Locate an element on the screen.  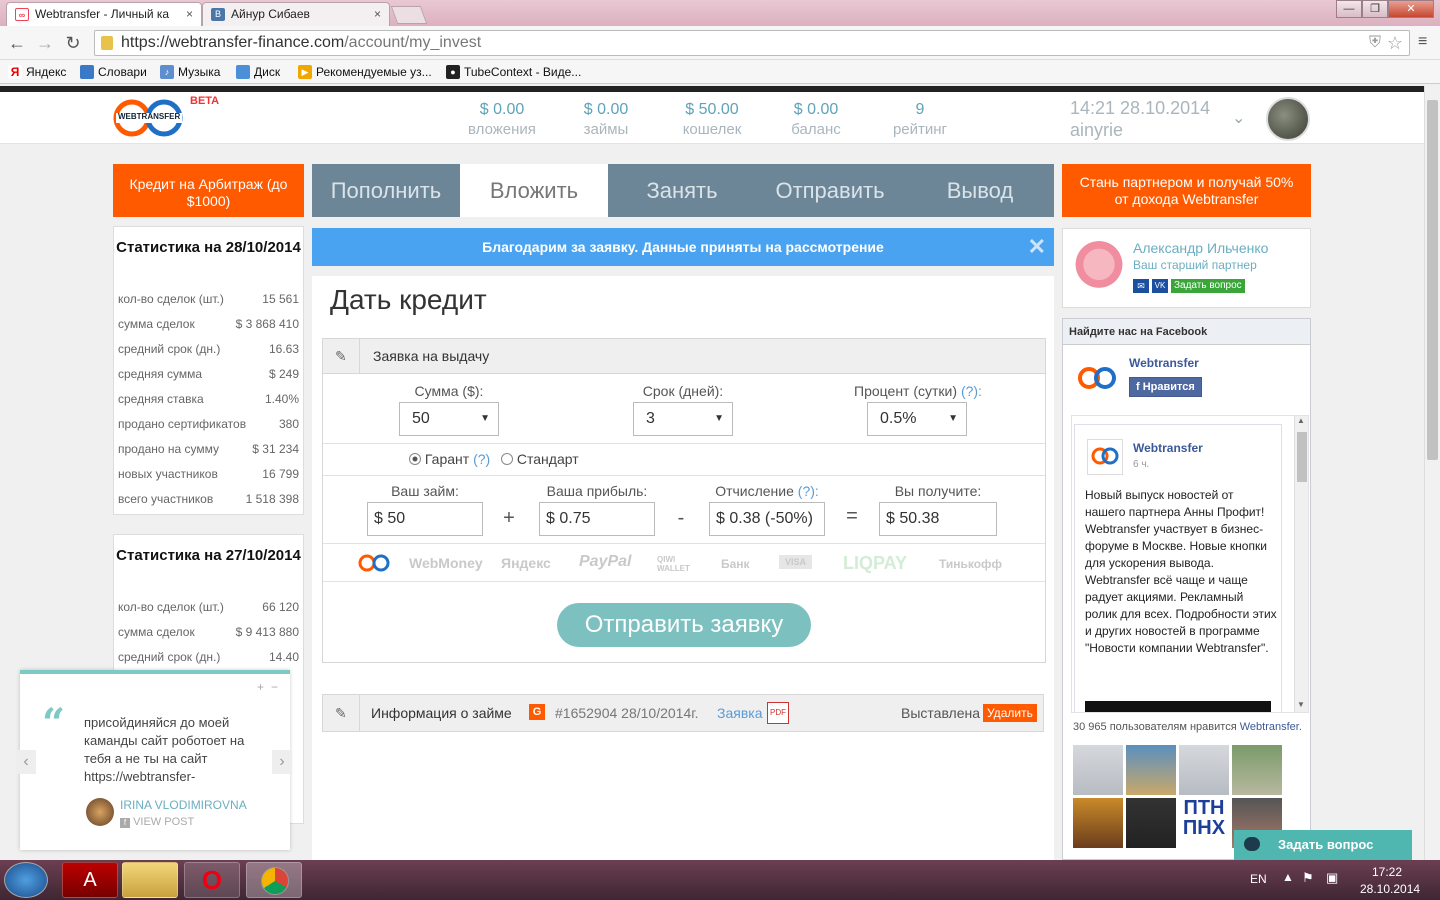
stat-loans: $ 0.00 займы is located at coordinates (606, 120).